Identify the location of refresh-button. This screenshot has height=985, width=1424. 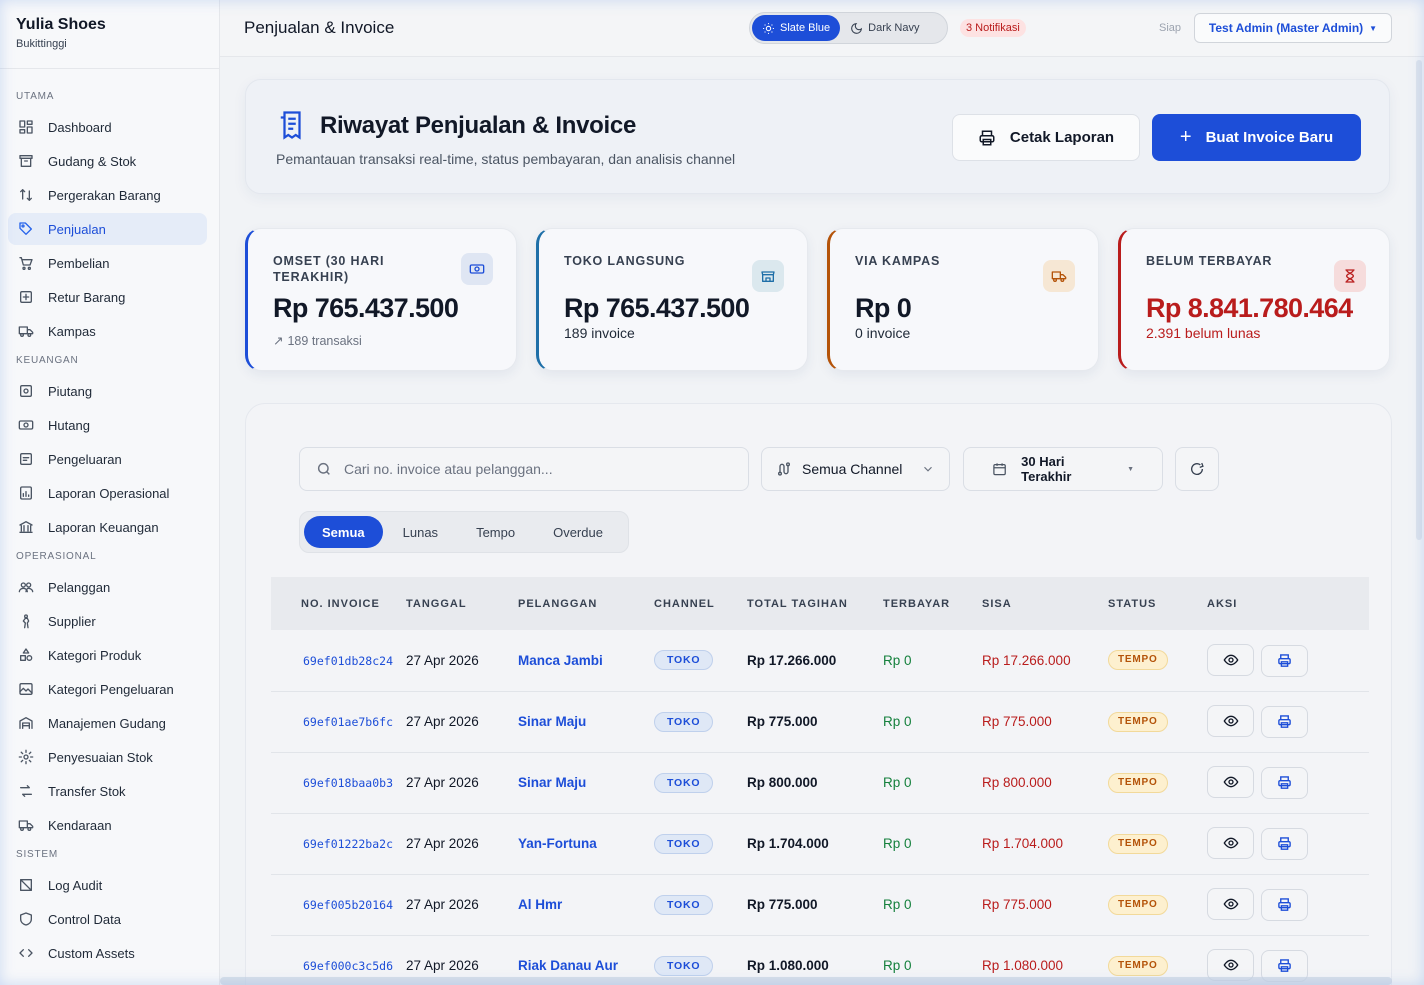
(1197, 469).